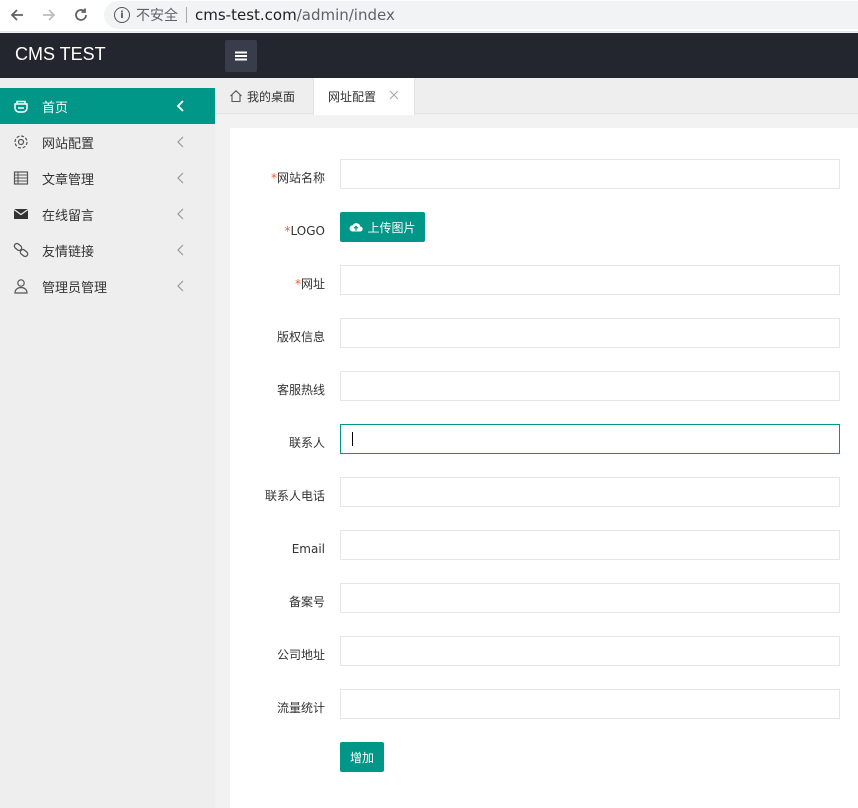 This screenshot has width=858, height=808. What do you see at coordinates (300, 178) in the screenshot?
I see `label-text: 网站名称` at bounding box center [300, 178].